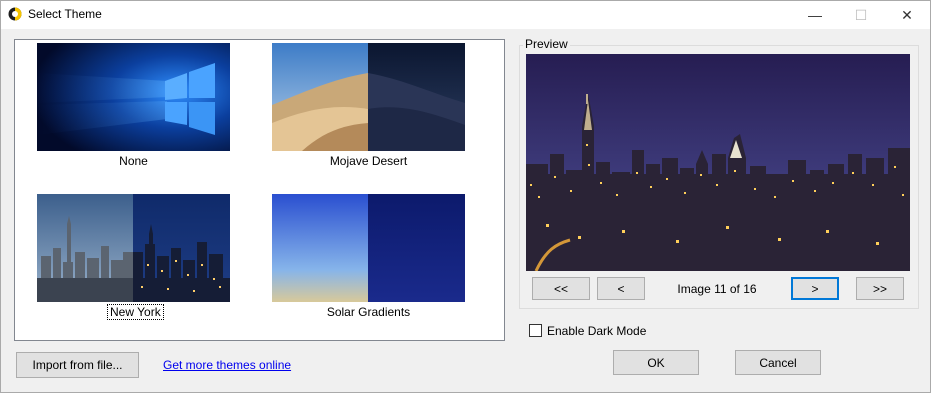 This screenshot has height=393, width=931. What do you see at coordinates (656, 362) in the screenshot?
I see `ok-button: OK` at bounding box center [656, 362].